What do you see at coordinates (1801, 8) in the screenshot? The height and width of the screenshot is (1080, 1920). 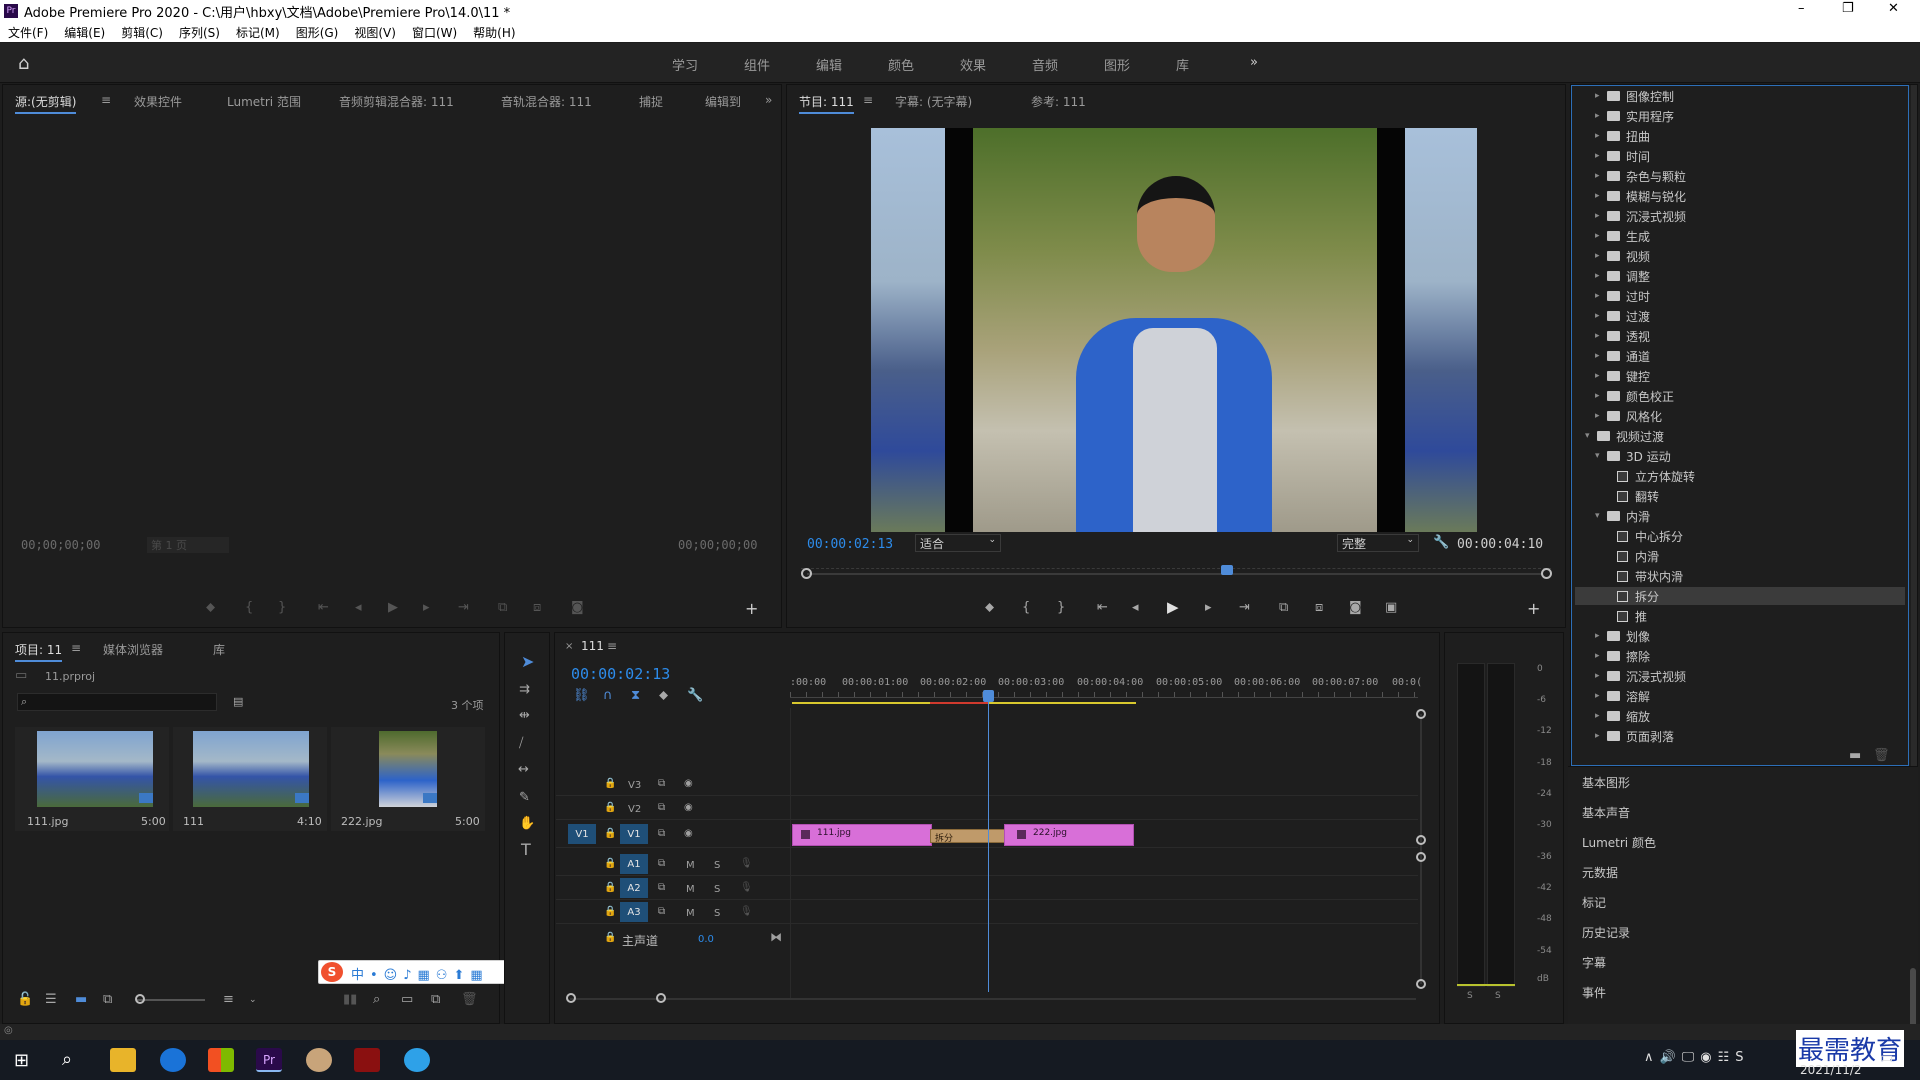 I see `minimize-button: –` at bounding box center [1801, 8].